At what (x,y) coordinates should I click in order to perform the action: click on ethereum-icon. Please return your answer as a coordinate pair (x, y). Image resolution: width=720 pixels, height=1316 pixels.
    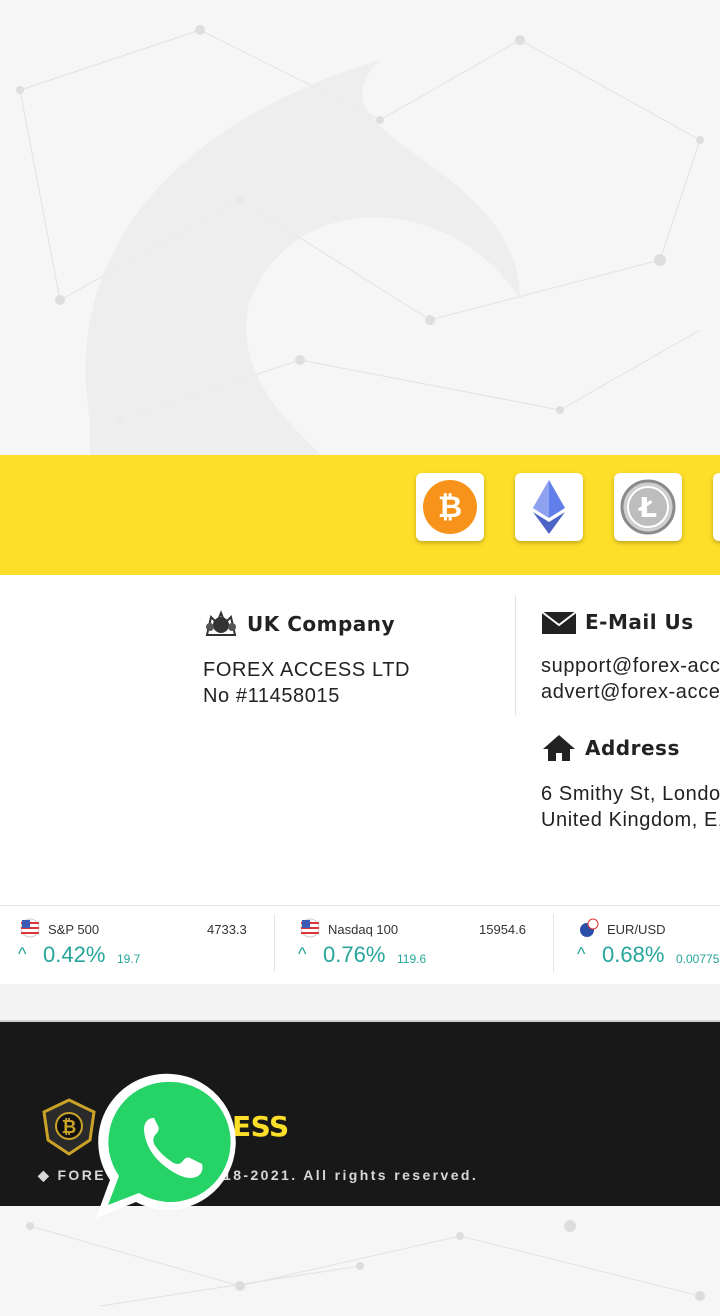
    Looking at the image, I should click on (549, 507).